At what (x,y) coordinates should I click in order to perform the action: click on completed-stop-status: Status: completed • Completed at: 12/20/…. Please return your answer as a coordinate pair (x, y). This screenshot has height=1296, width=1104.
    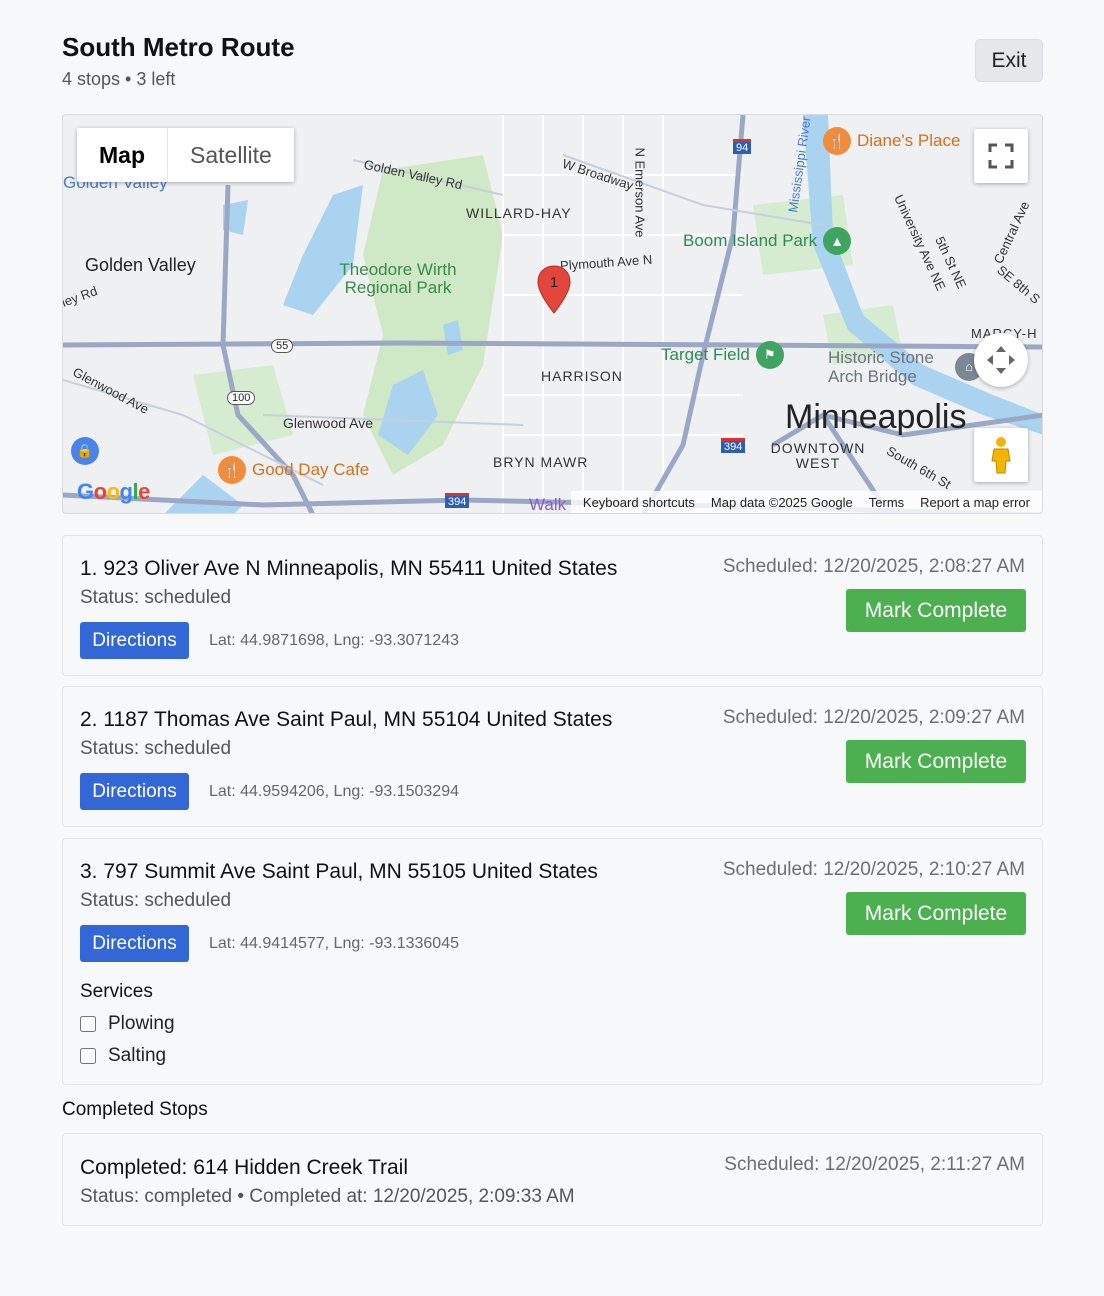
    Looking at the image, I should click on (327, 1196).